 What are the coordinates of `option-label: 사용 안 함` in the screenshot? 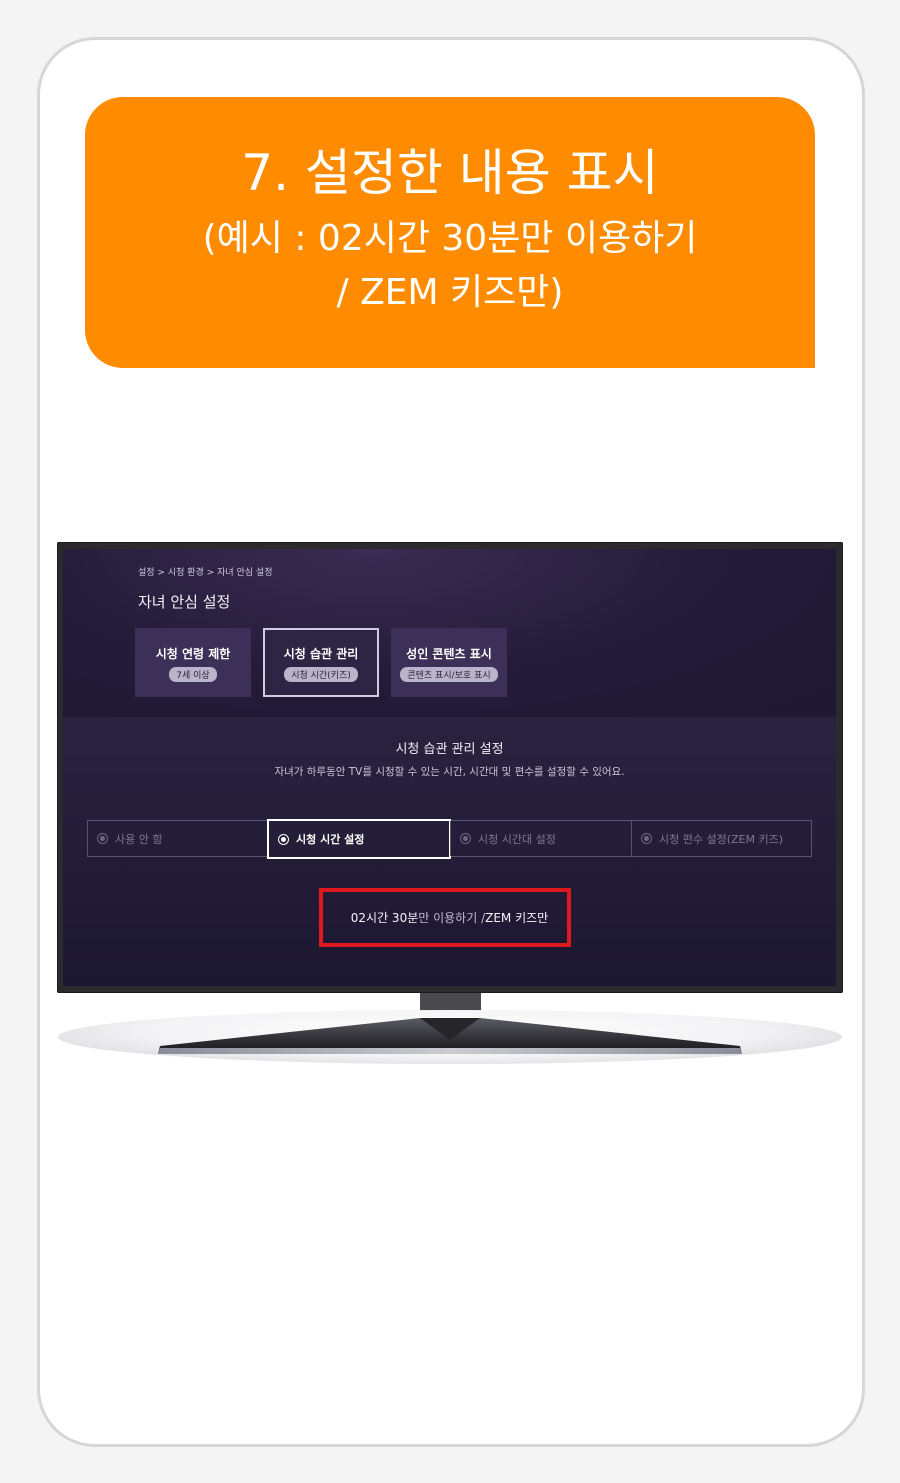 It's located at (139, 839).